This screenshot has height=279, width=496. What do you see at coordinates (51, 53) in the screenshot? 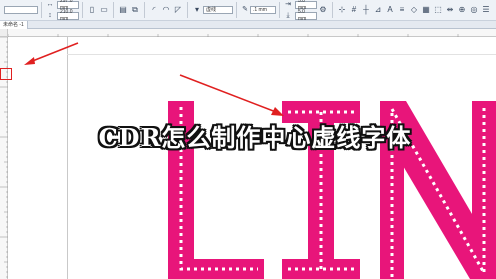
I see `arrow-to-toolbar` at bounding box center [51, 53].